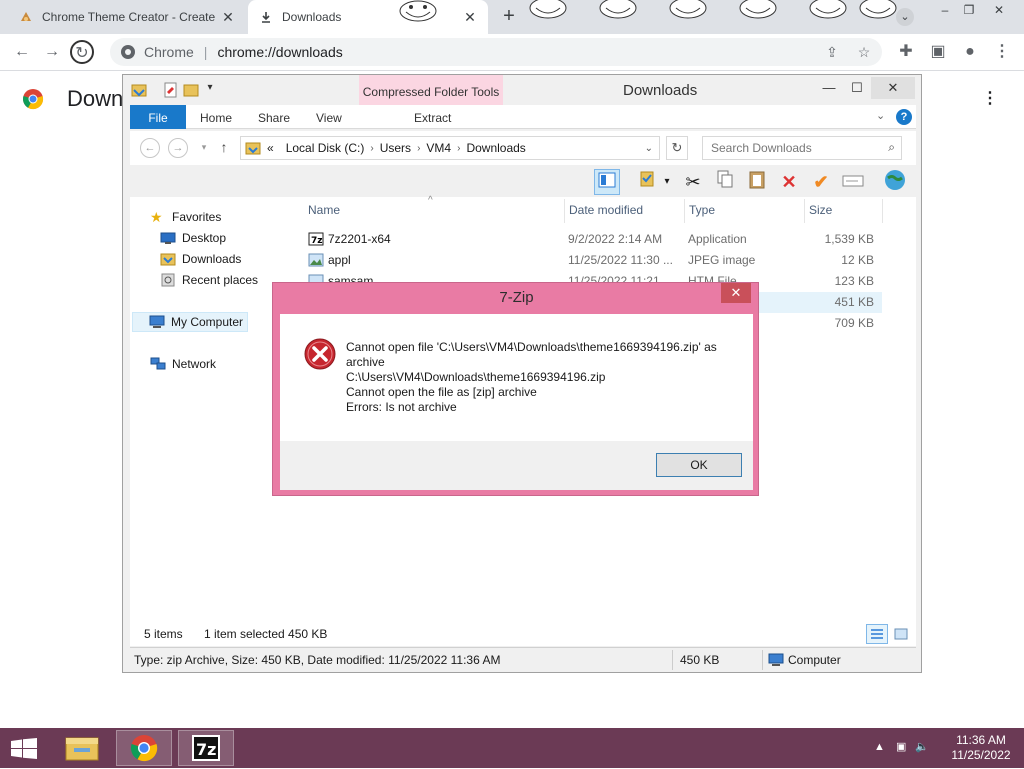 This screenshot has width=1024, height=769. What do you see at coordinates (857, 88) in the screenshot?
I see `maximize-icon: ☐` at bounding box center [857, 88].